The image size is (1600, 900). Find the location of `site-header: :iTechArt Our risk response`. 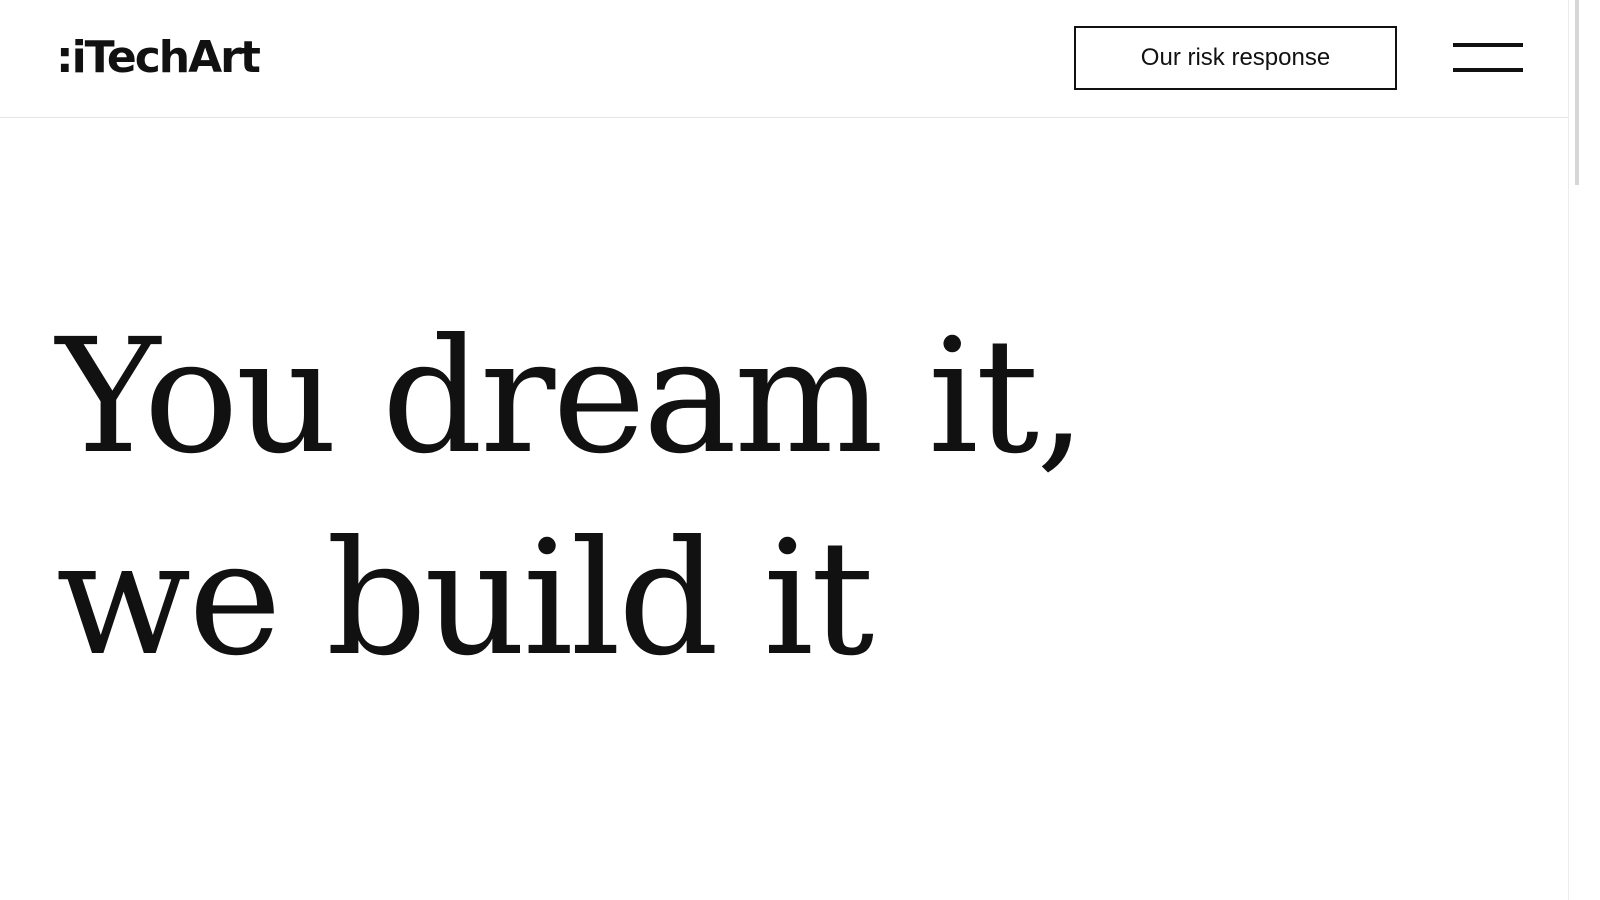

site-header: :iTechArt Our risk response is located at coordinates (784, 59).